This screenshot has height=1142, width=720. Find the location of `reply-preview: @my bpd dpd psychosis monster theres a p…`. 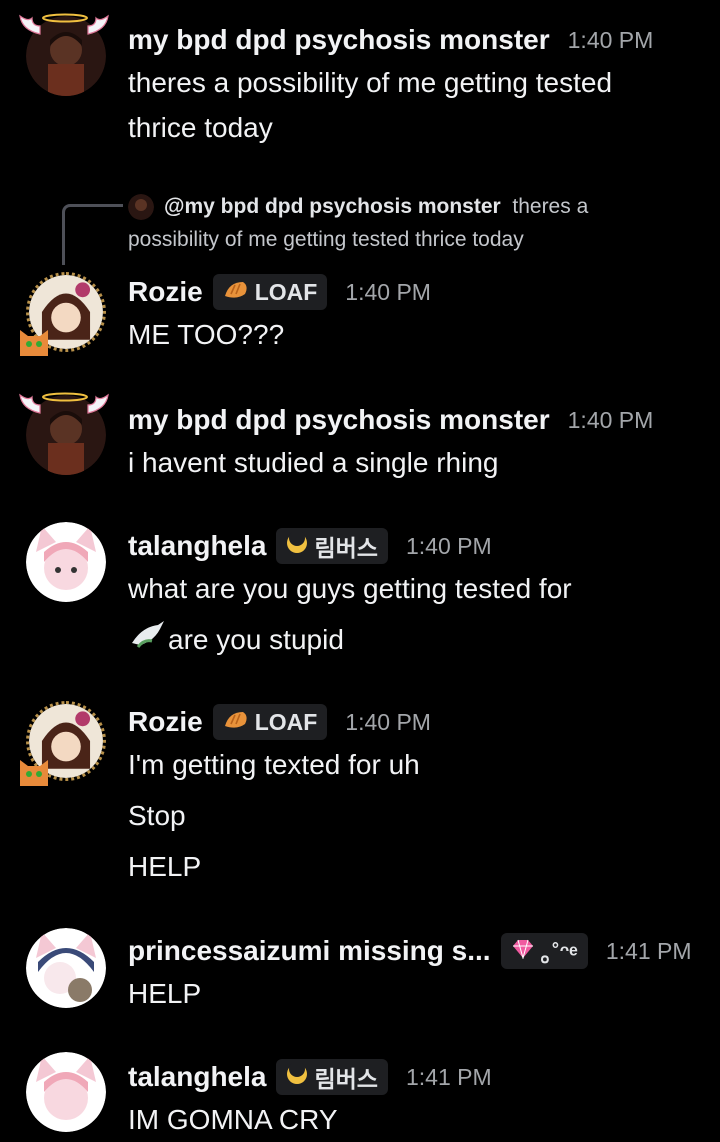

reply-preview: @my bpd dpd psychosis monster theres a p… is located at coordinates (374, 223).